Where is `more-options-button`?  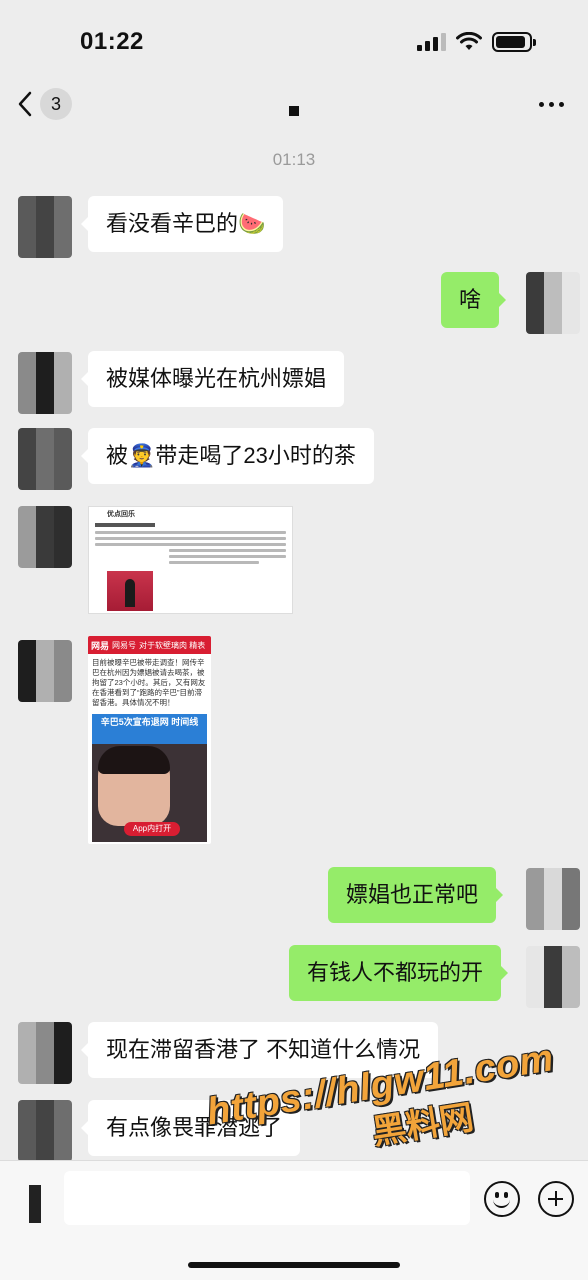
more-options-button is located at coordinates (551, 104).